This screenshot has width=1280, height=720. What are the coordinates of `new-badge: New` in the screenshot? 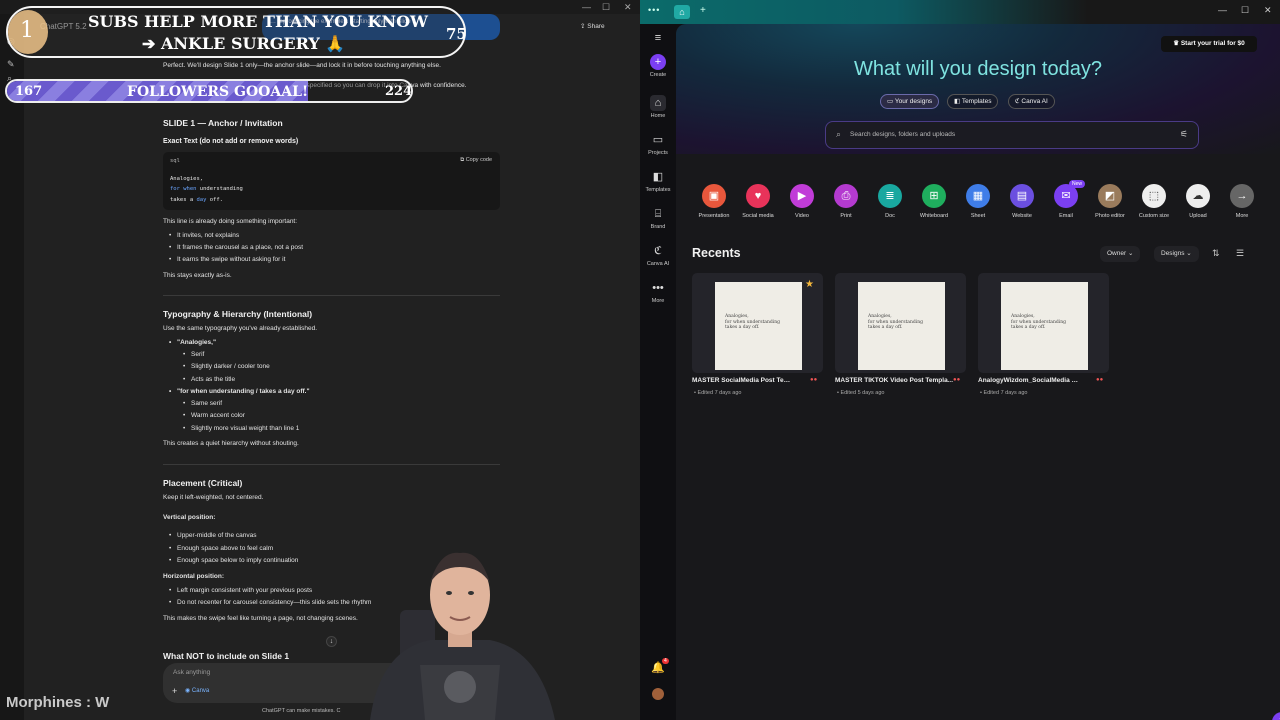 It's located at (1077, 184).